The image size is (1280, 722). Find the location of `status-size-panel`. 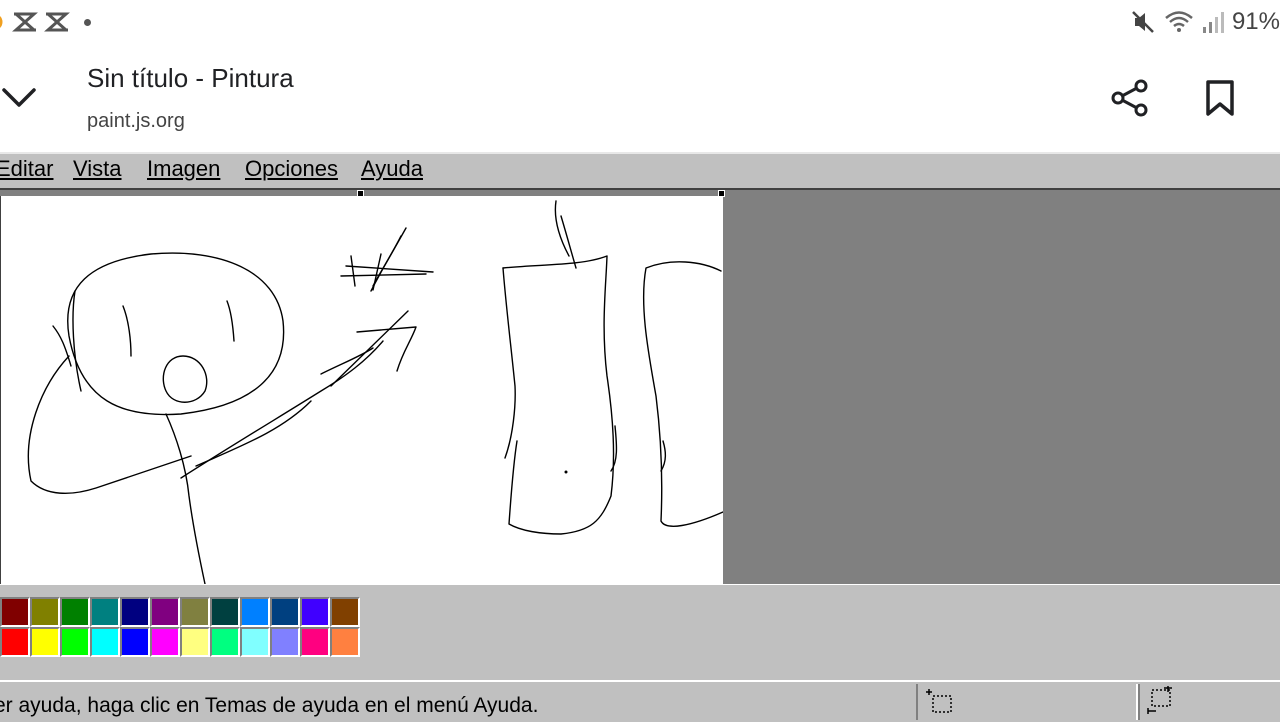

status-size-panel is located at coordinates (1209, 702).